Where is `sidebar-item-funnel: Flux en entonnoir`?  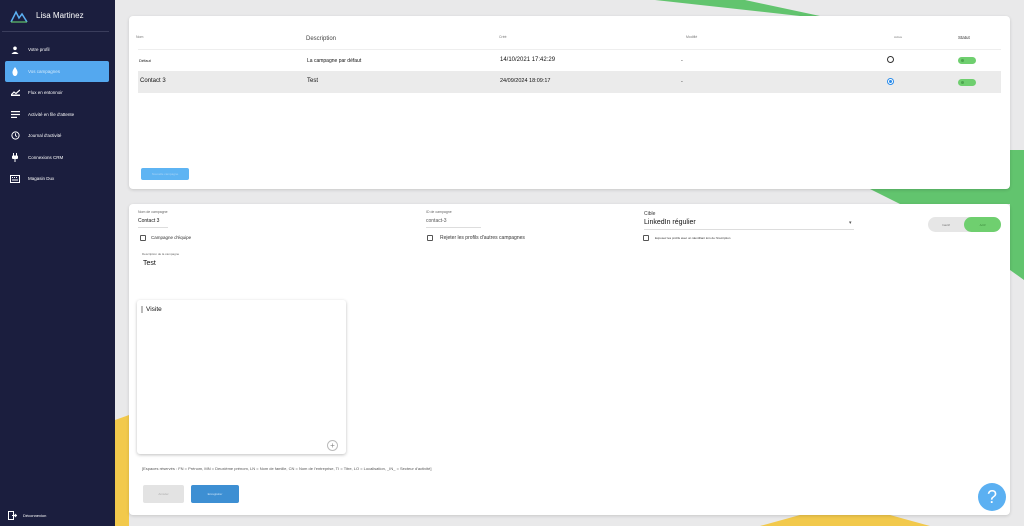 sidebar-item-funnel: Flux en entonnoir is located at coordinates (57, 93).